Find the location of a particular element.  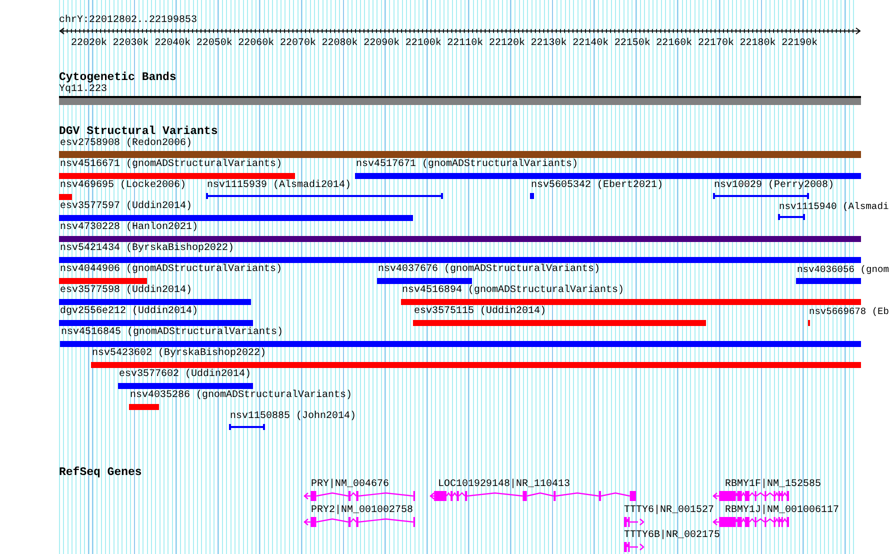

variant-label: nsv4036056 (gnom is located at coordinates (843, 269).